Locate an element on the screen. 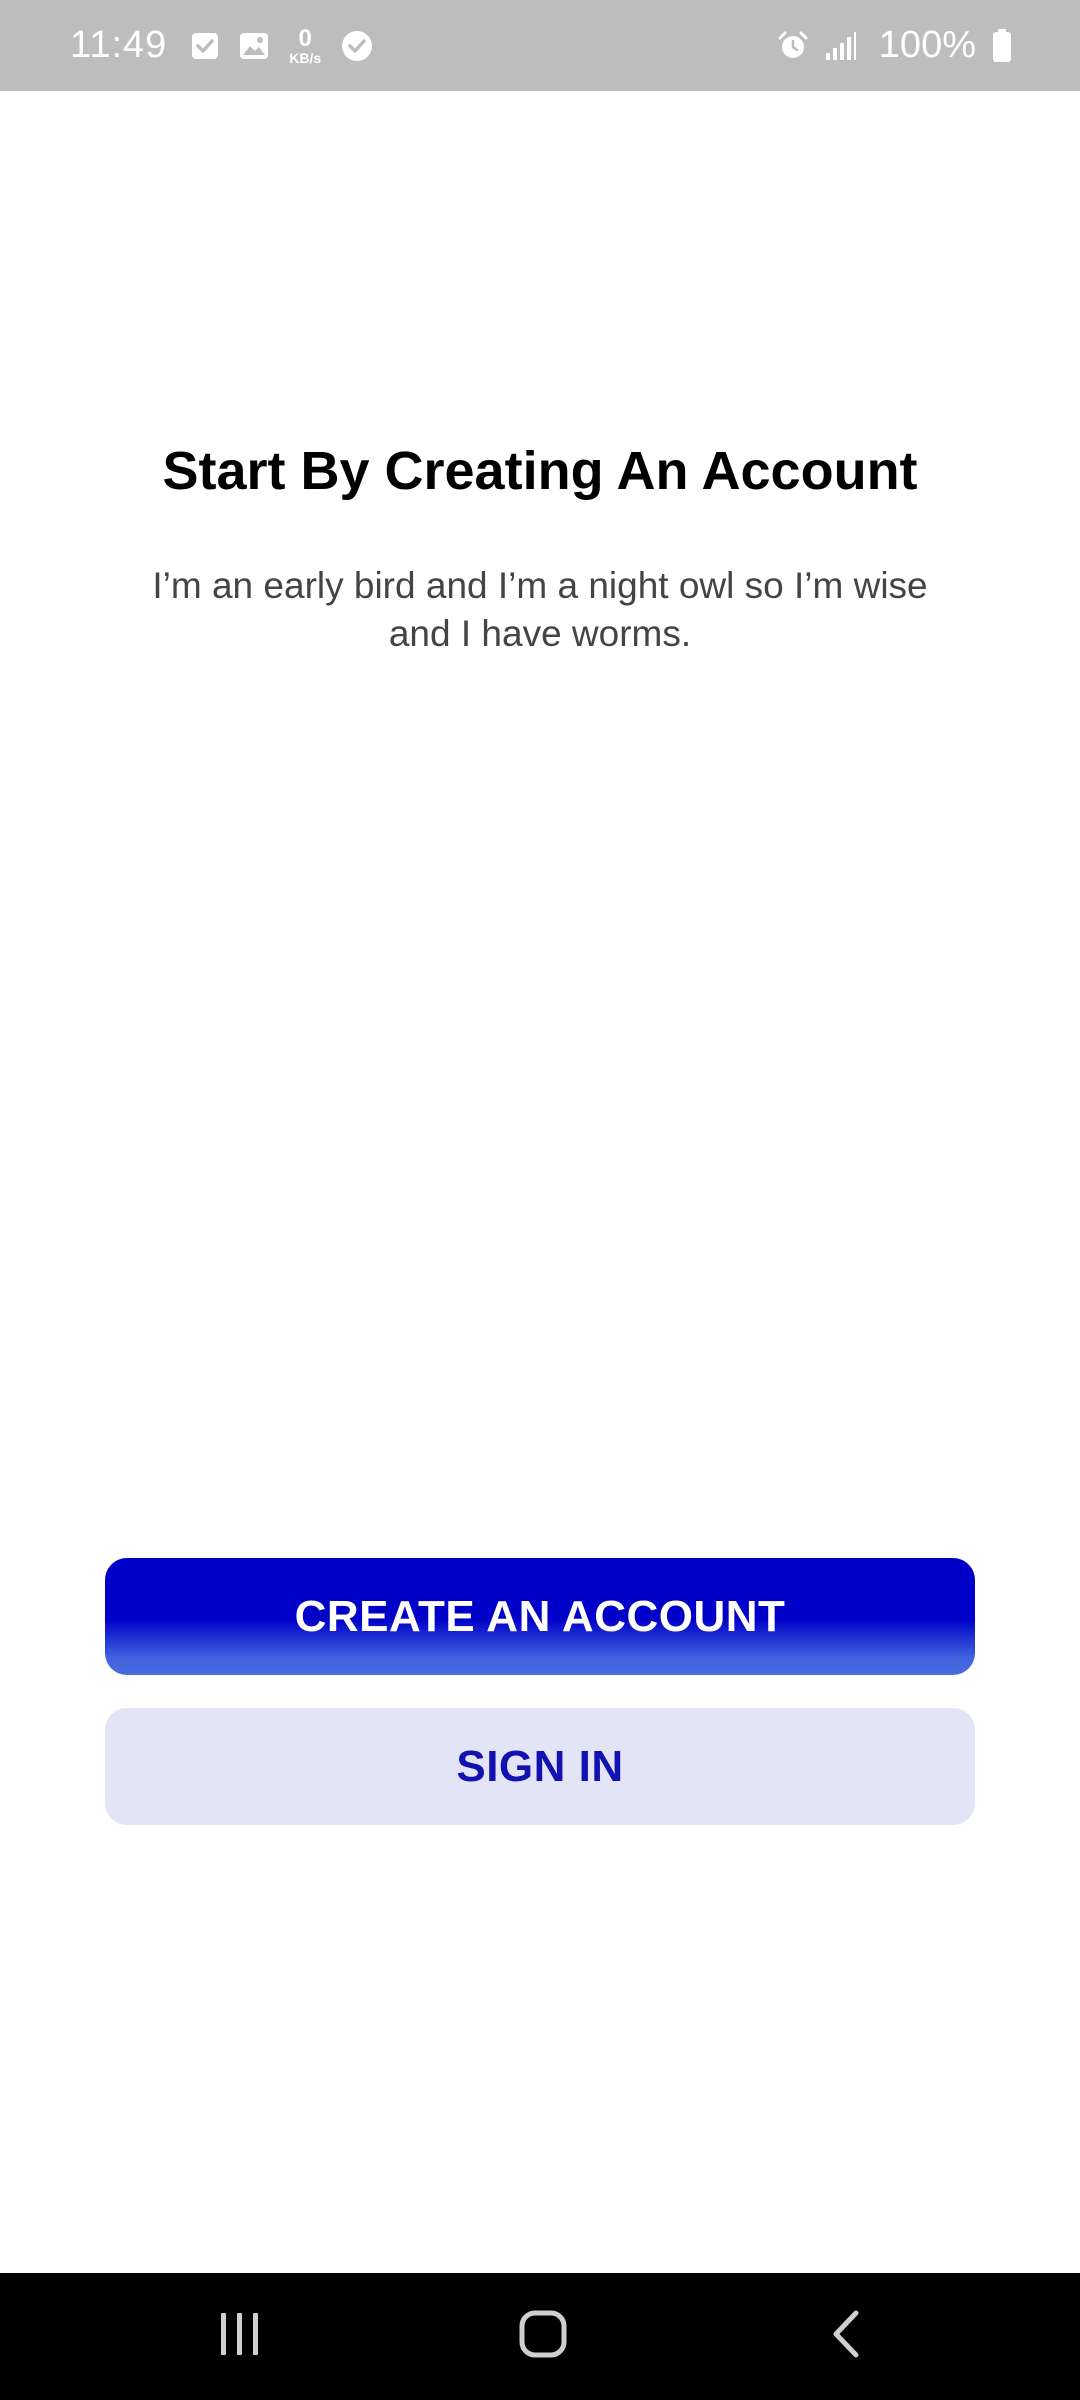 The image size is (1080, 2400). net-speed-value: 0 is located at coordinates (305, 38).